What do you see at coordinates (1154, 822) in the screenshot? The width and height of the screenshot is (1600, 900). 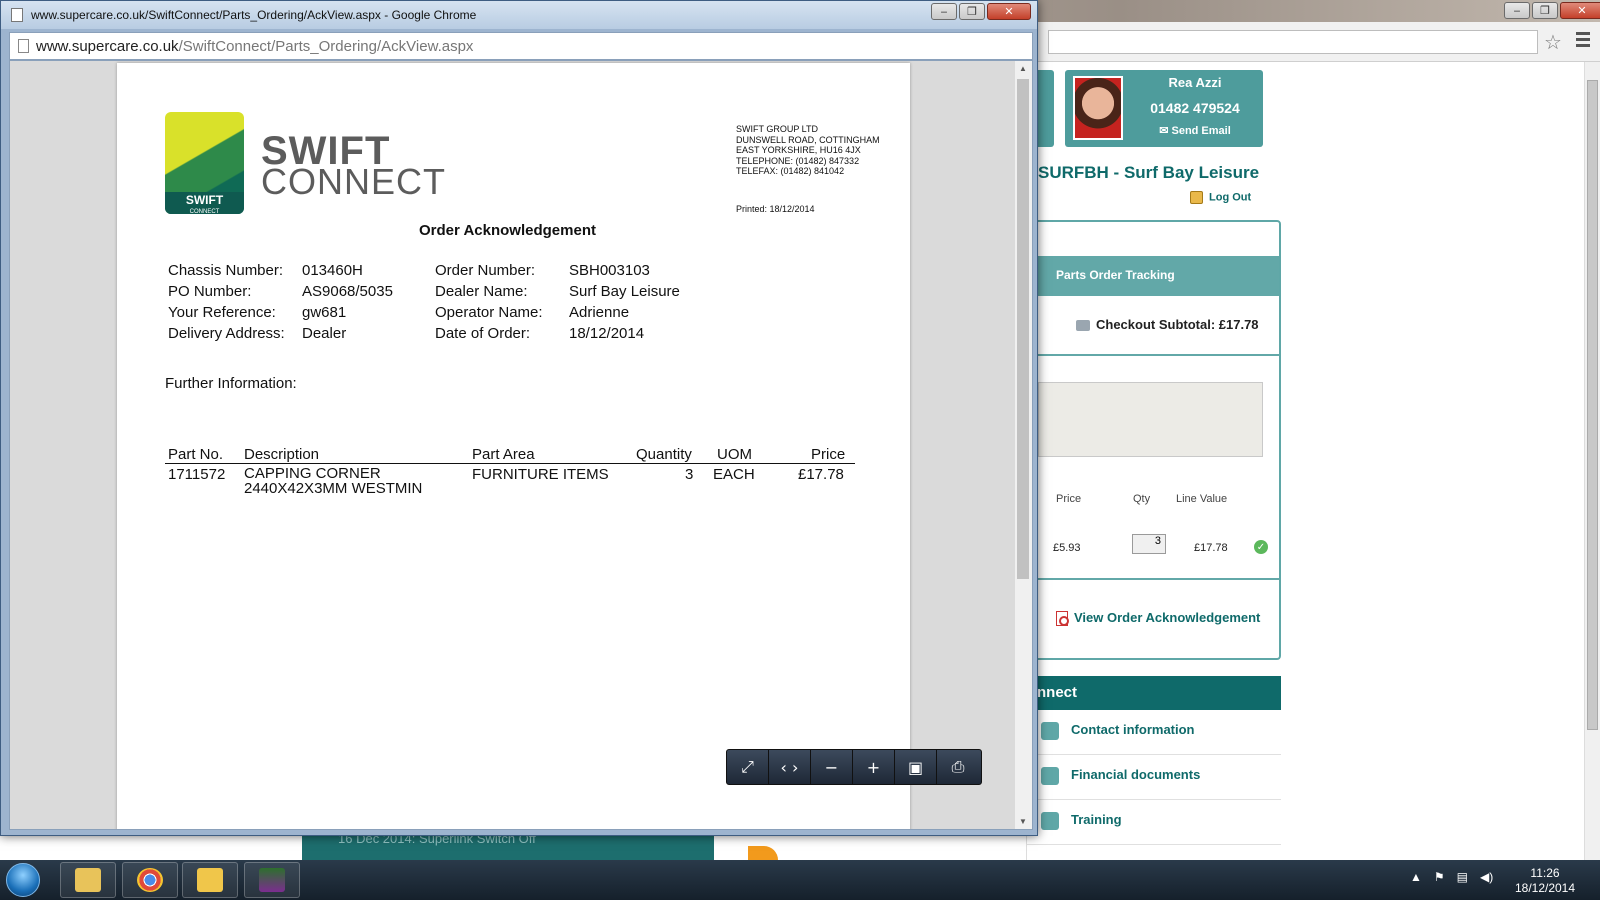 I see `connect-item-training: Training` at bounding box center [1154, 822].